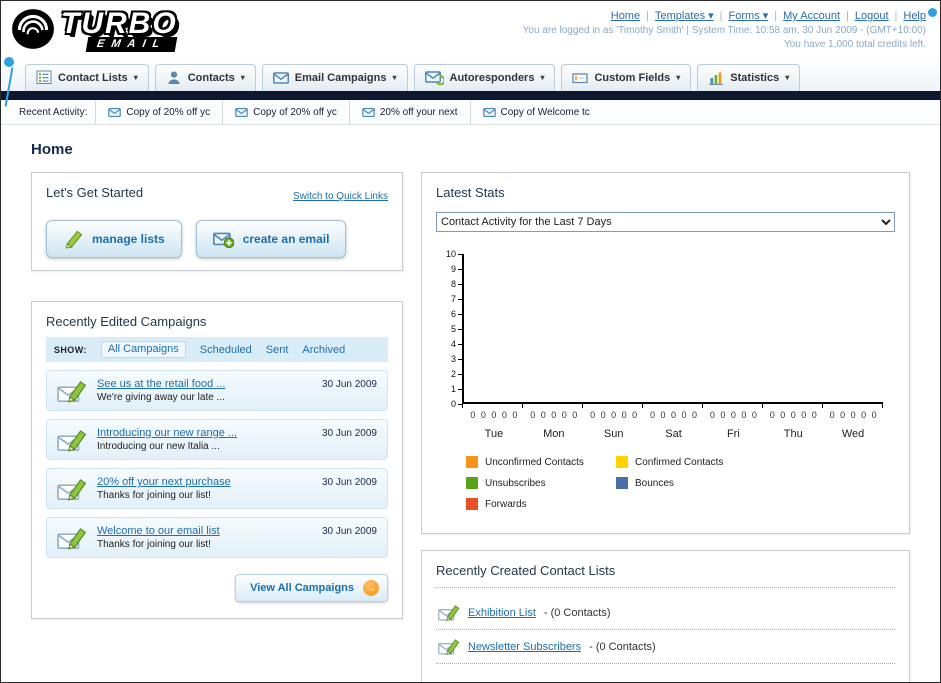  Describe the element at coordinates (95, 192) in the screenshot. I see `get-started-title: Let's Get Started` at that location.